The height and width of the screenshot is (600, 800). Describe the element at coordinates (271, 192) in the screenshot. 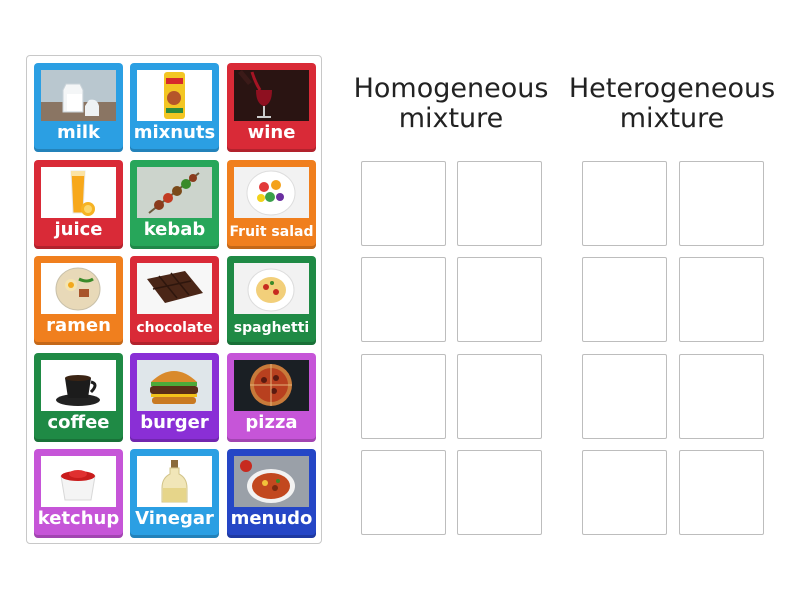

I see `fruit-salad-icon` at that location.